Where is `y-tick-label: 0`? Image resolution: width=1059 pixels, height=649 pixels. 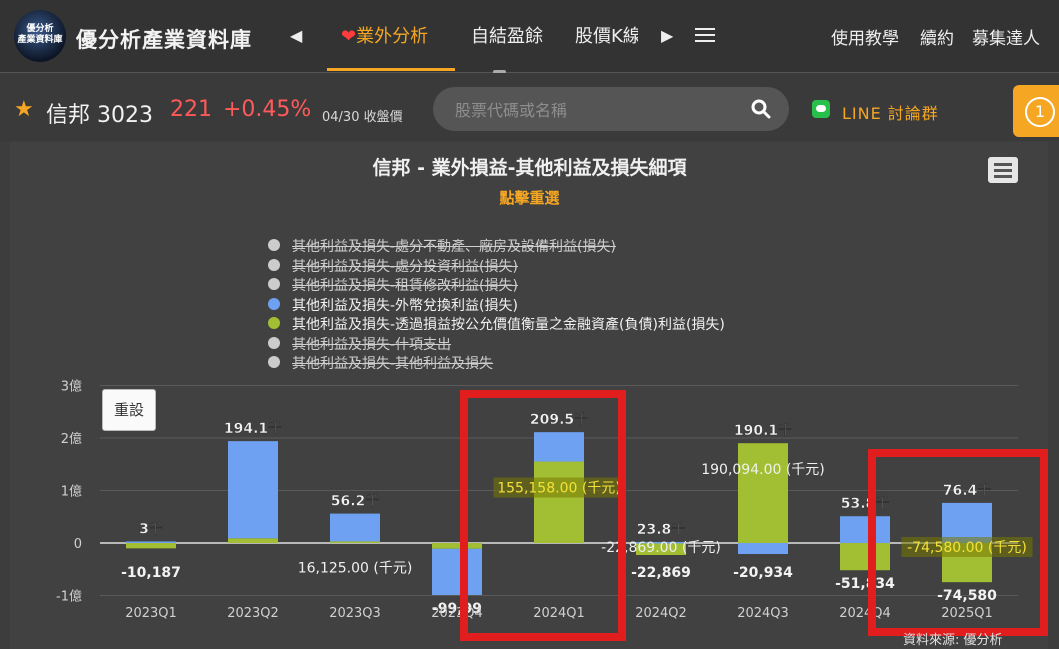 y-tick-label: 0 is located at coordinates (78, 544).